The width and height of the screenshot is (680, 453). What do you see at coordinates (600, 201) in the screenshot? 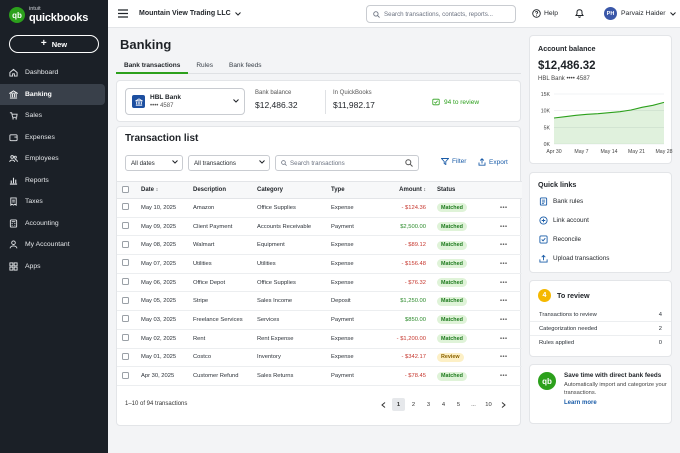
I see `quick-link-bank-rules: Bank rules` at bounding box center [600, 201].